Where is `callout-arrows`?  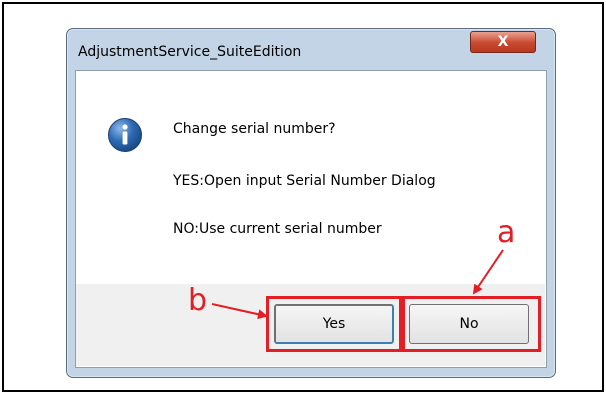 callout-arrows is located at coordinates (357, 284).